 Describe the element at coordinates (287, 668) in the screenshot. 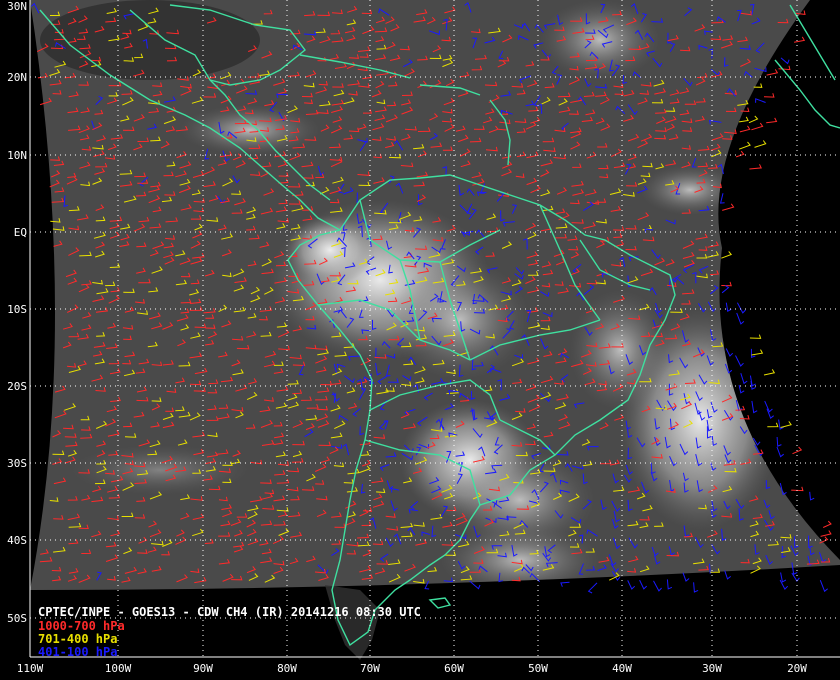

I see `lon-label: 80W` at that location.